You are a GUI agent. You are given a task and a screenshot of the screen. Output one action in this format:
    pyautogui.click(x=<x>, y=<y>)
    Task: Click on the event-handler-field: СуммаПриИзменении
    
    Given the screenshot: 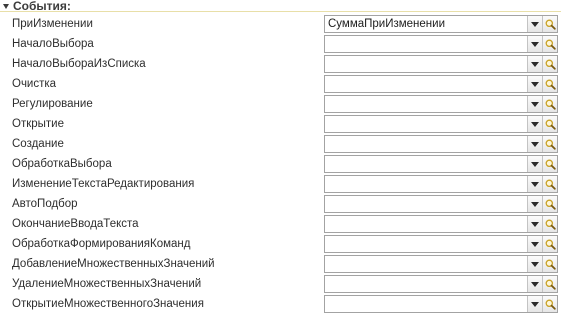 What is the action you would take?
    pyautogui.click(x=441, y=24)
    